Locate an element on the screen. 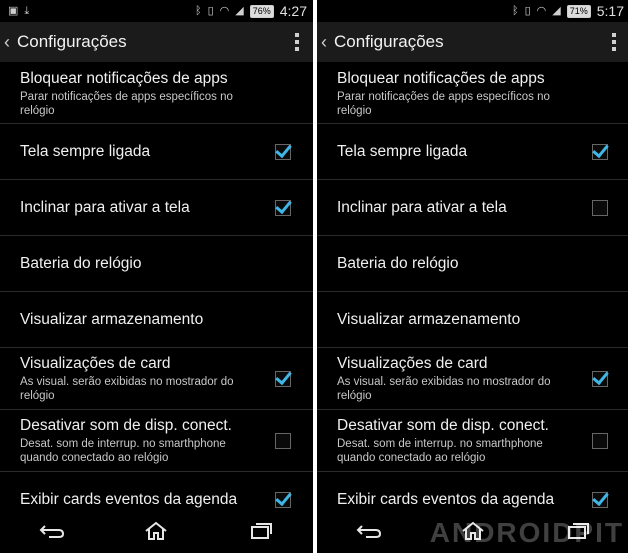 Image resolution: width=628 pixels, height=553 pixels. recents-icon is located at coordinates (261, 531).